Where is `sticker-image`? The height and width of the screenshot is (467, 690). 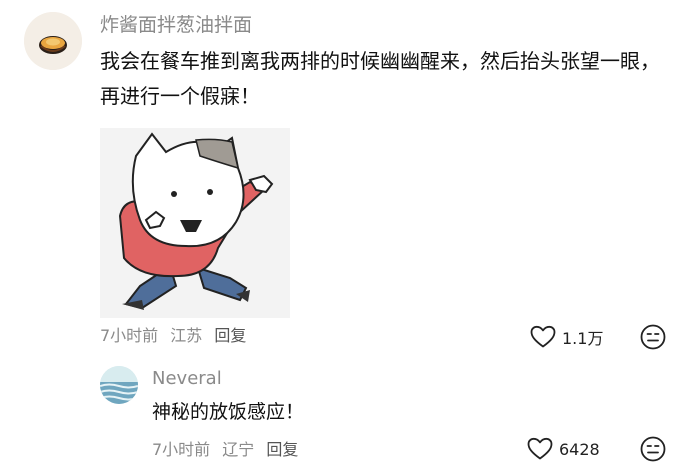
sticker-image is located at coordinates (195, 223).